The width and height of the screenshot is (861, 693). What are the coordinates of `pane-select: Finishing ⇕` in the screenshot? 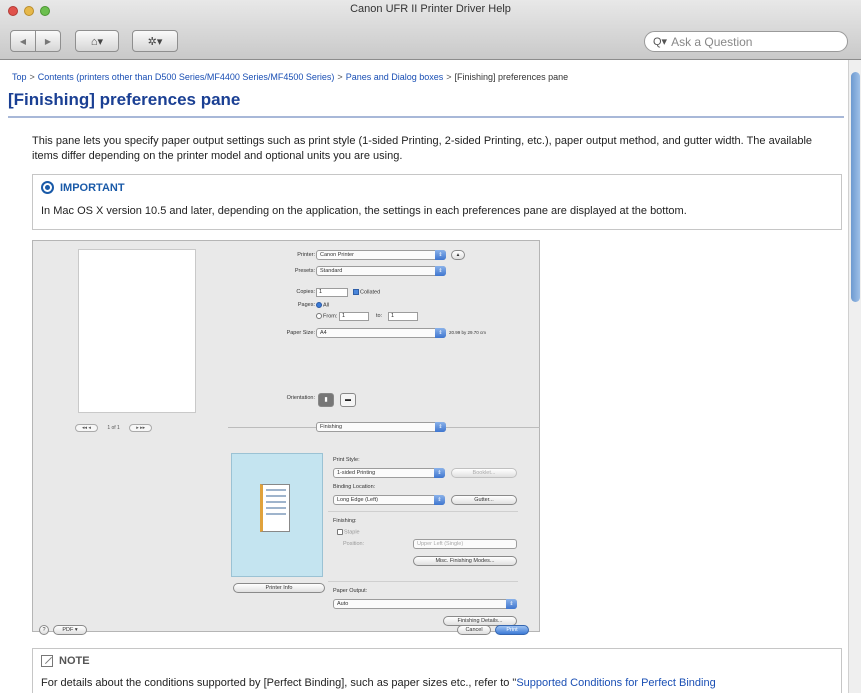 It's located at (381, 427).